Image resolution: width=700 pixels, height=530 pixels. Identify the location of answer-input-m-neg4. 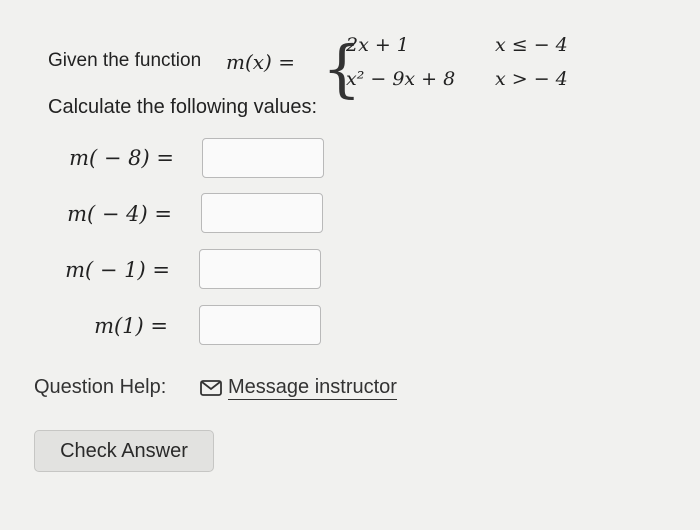
(262, 213).